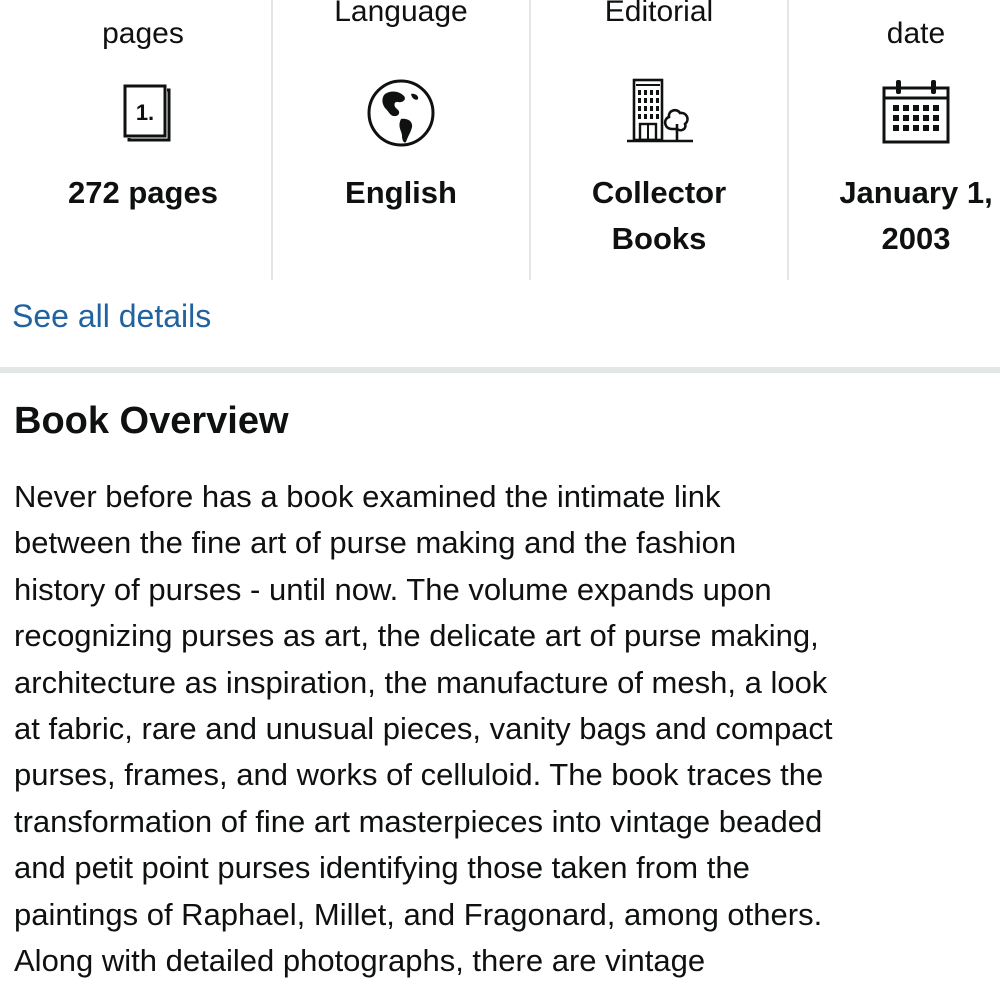 The height and width of the screenshot is (1000, 1000). I want to click on detail-value-line: 272 pages, so click(143, 192).